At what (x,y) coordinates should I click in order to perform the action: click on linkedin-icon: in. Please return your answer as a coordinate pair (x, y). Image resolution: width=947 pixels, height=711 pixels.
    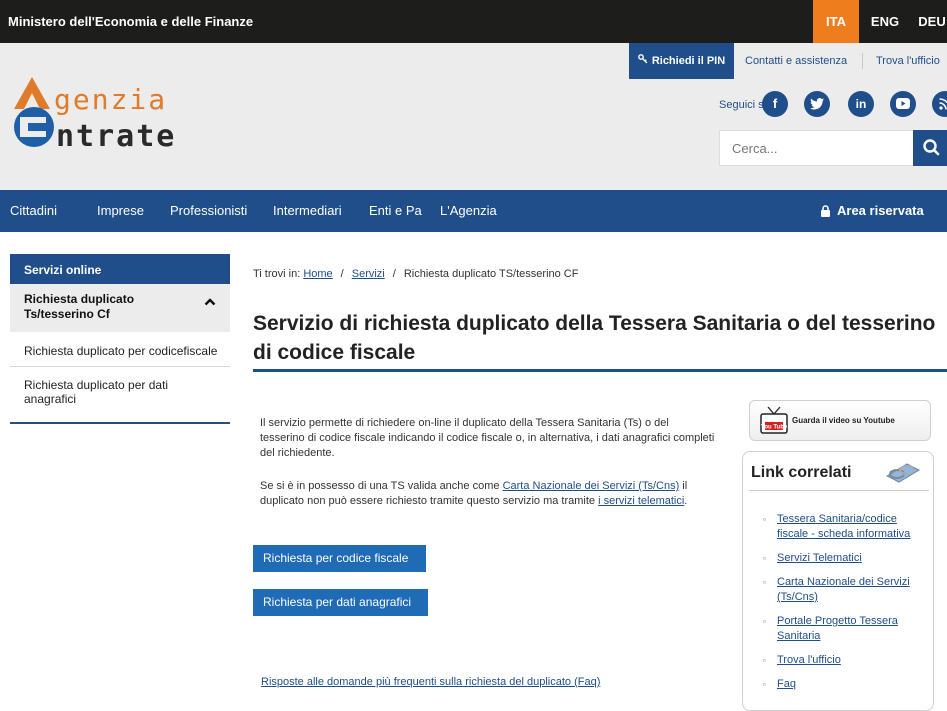
    Looking at the image, I should click on (861, 104).